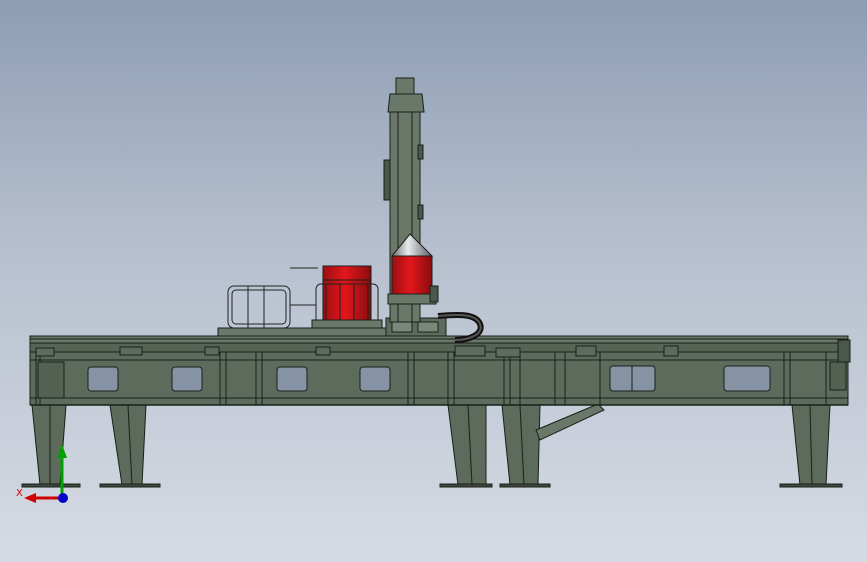 Image resolution: width=867 pixels, height=562 pixels. I want to click on z-axis-dot, so click(63, 498).